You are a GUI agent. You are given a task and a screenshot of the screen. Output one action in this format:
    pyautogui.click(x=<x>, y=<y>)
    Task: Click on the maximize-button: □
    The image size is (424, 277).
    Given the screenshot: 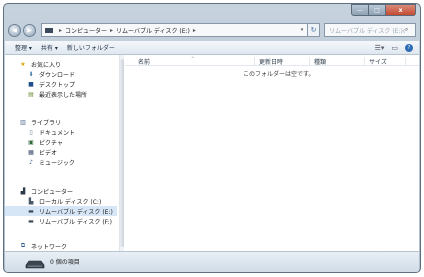 What is the action you would take?
    pyautogui.click(x=377, y=10)
    